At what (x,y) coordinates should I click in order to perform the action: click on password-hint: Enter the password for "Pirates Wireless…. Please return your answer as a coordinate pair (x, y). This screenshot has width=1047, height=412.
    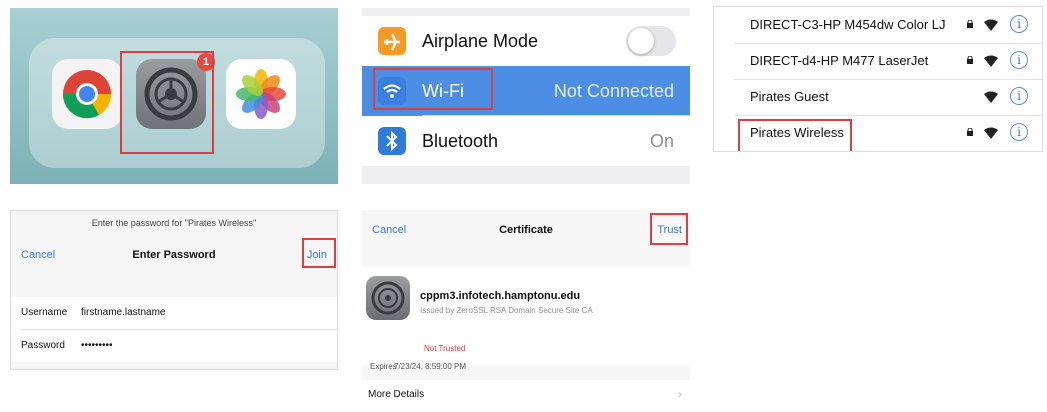
    Looking at the image, I should click on (174, 223).